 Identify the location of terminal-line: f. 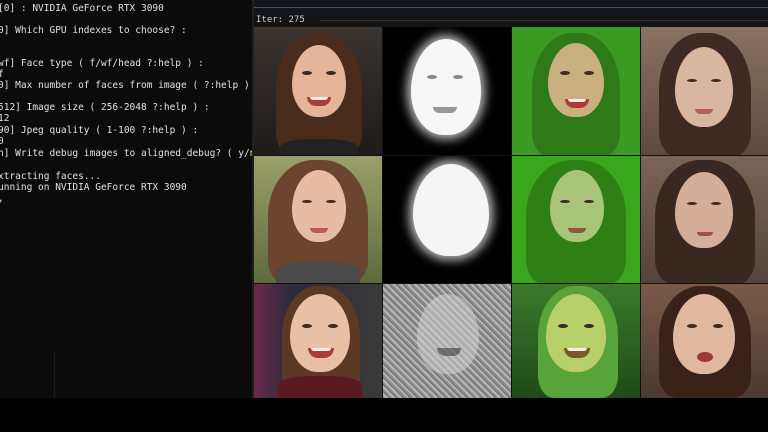
(2, 74).